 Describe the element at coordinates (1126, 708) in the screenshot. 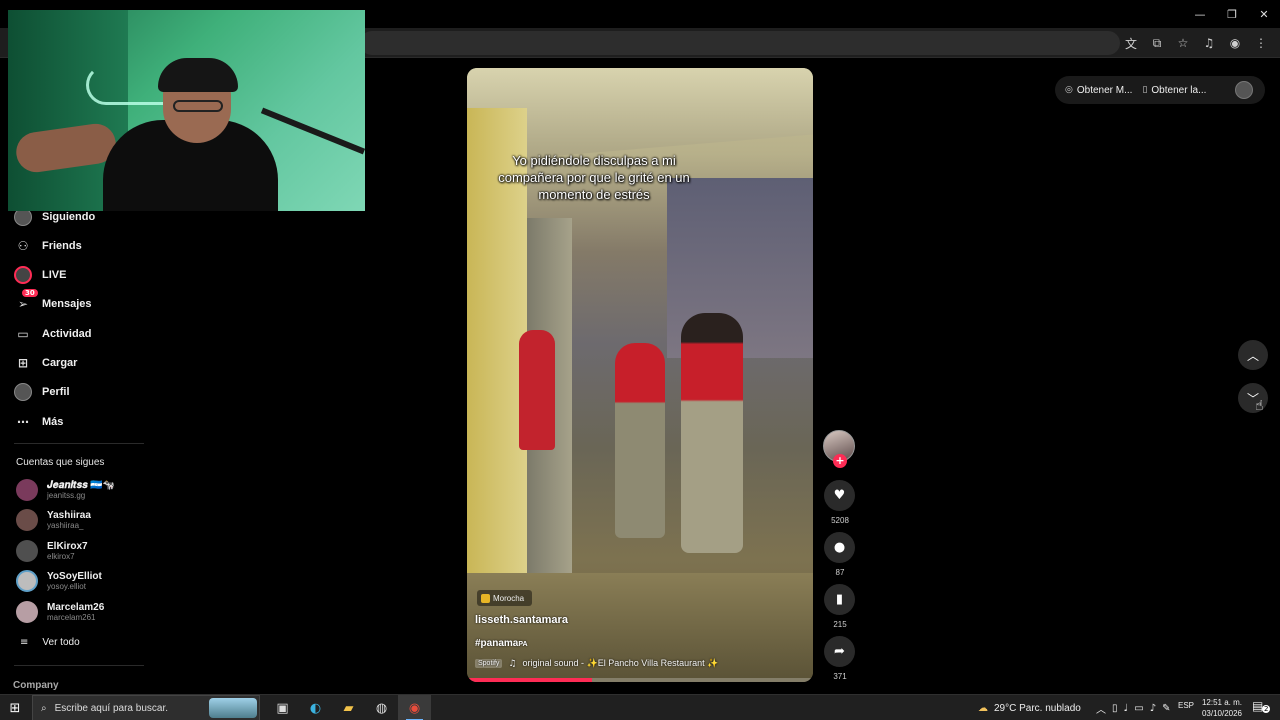

I see `microphone-icon: ♩` at that location.